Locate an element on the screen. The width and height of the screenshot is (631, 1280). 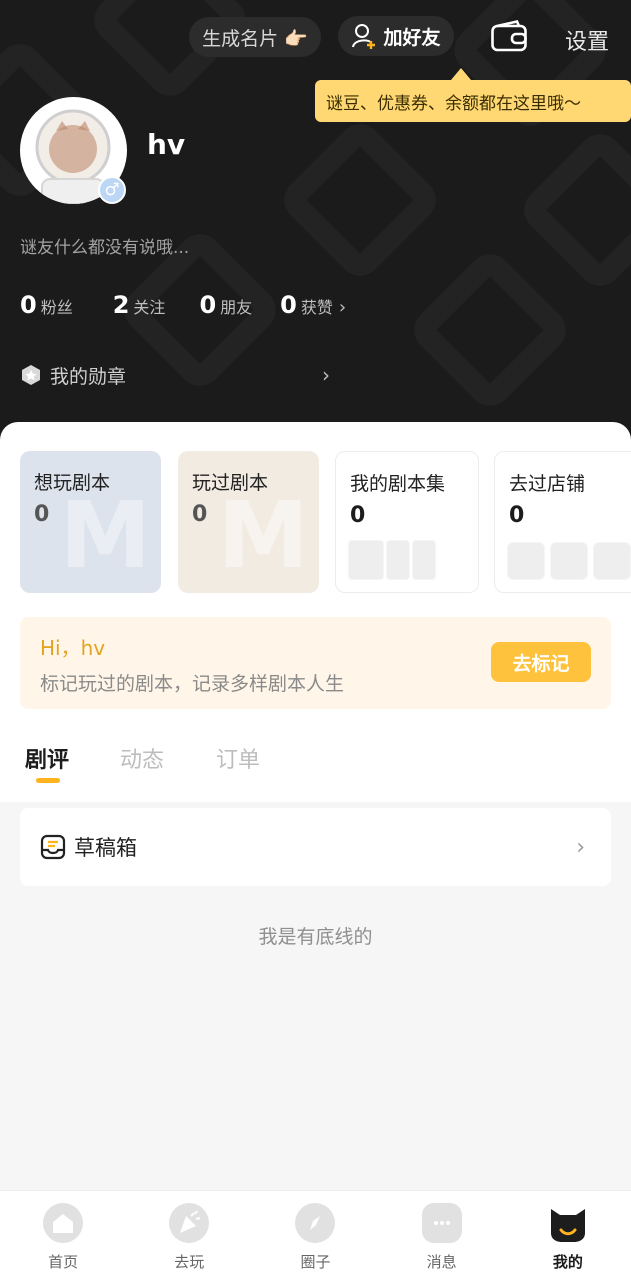
nav-mine: 我的 is located at coordinates (568, 1235).